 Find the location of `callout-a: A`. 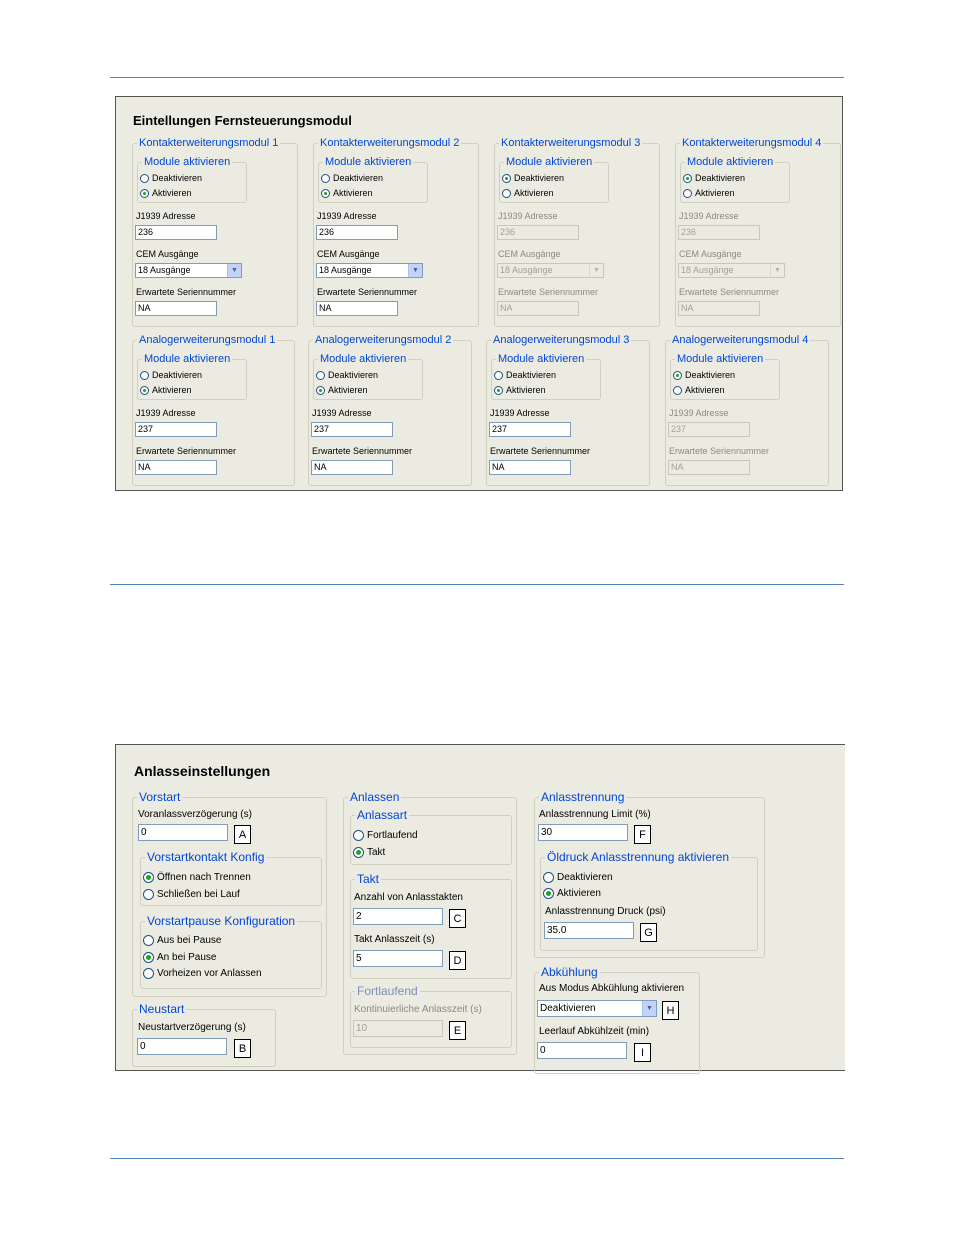

callout-a: A is located at coordinates (242, 834).